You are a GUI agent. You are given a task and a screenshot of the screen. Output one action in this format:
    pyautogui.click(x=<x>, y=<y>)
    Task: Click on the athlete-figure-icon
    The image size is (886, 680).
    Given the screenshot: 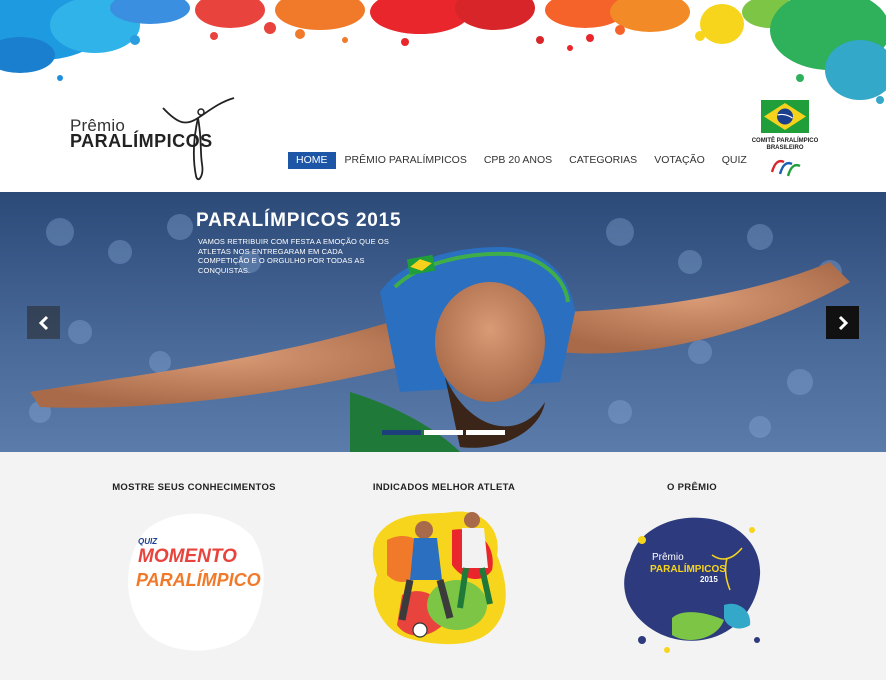 What is the action you would take?
    pyautogui.click(x=198, y=139)
    